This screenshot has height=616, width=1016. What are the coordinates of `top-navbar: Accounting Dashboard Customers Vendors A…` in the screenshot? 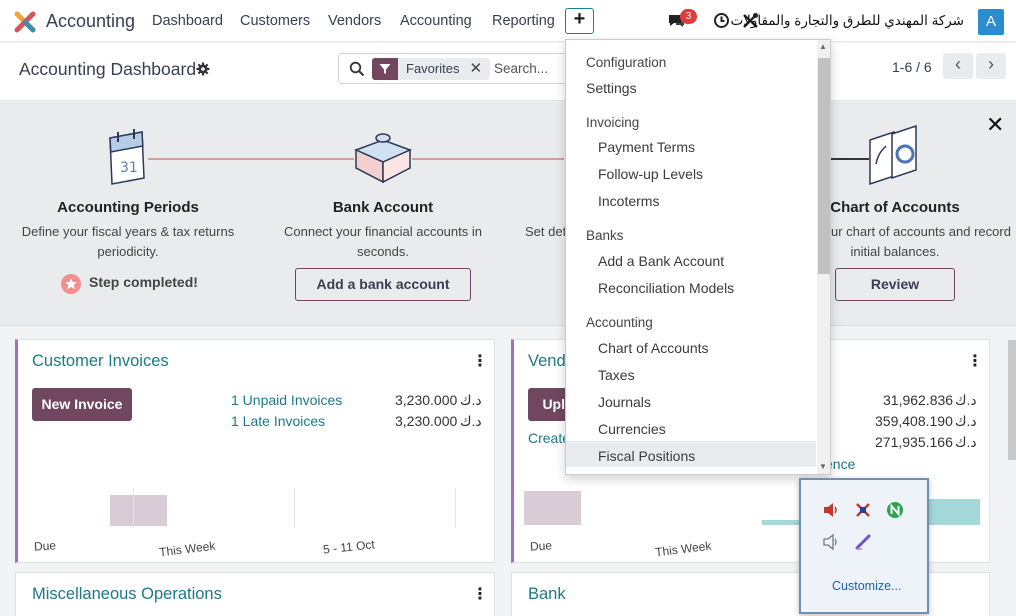 It's located at (508, 21).